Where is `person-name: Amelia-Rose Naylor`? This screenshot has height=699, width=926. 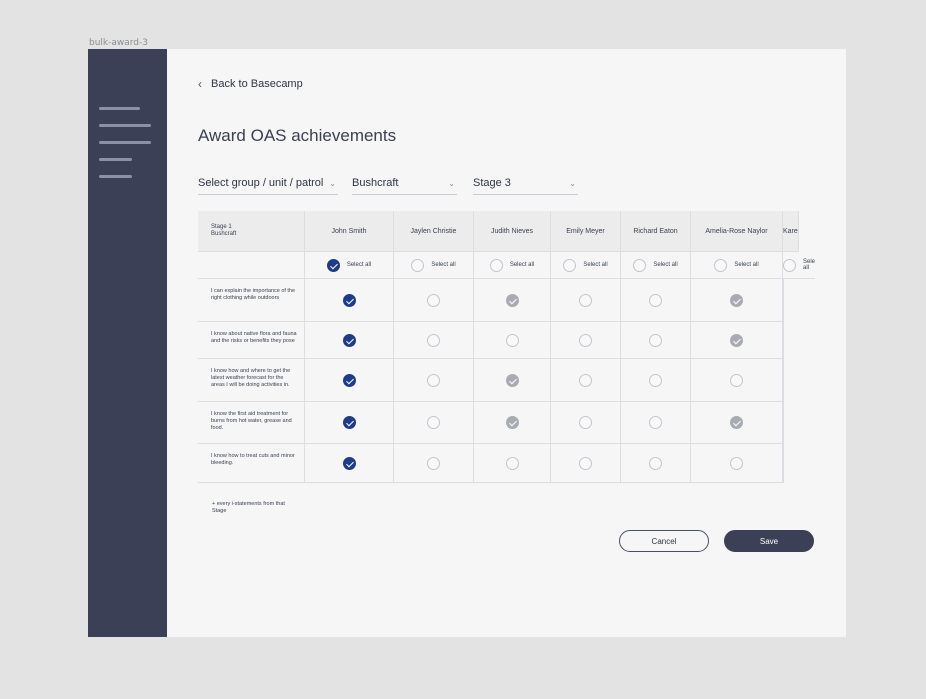 person-name: Amelia-Rose Naylor is located at coordinates (736, 231).